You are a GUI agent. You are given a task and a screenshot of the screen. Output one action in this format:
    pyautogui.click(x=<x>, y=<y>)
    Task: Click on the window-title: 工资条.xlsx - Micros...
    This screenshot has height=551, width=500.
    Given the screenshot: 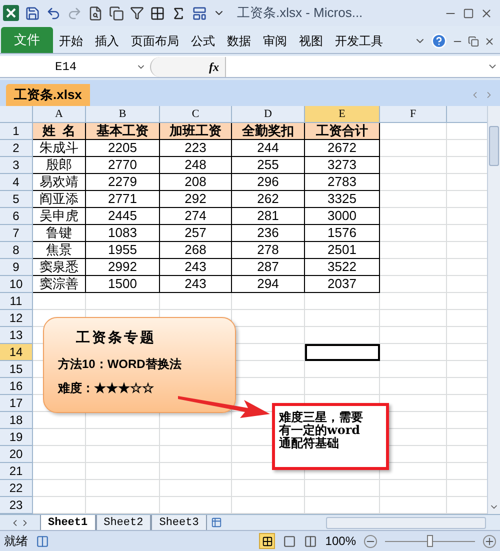 What is the action you would take?
    pyautogui.click(x=300, y=13)
    